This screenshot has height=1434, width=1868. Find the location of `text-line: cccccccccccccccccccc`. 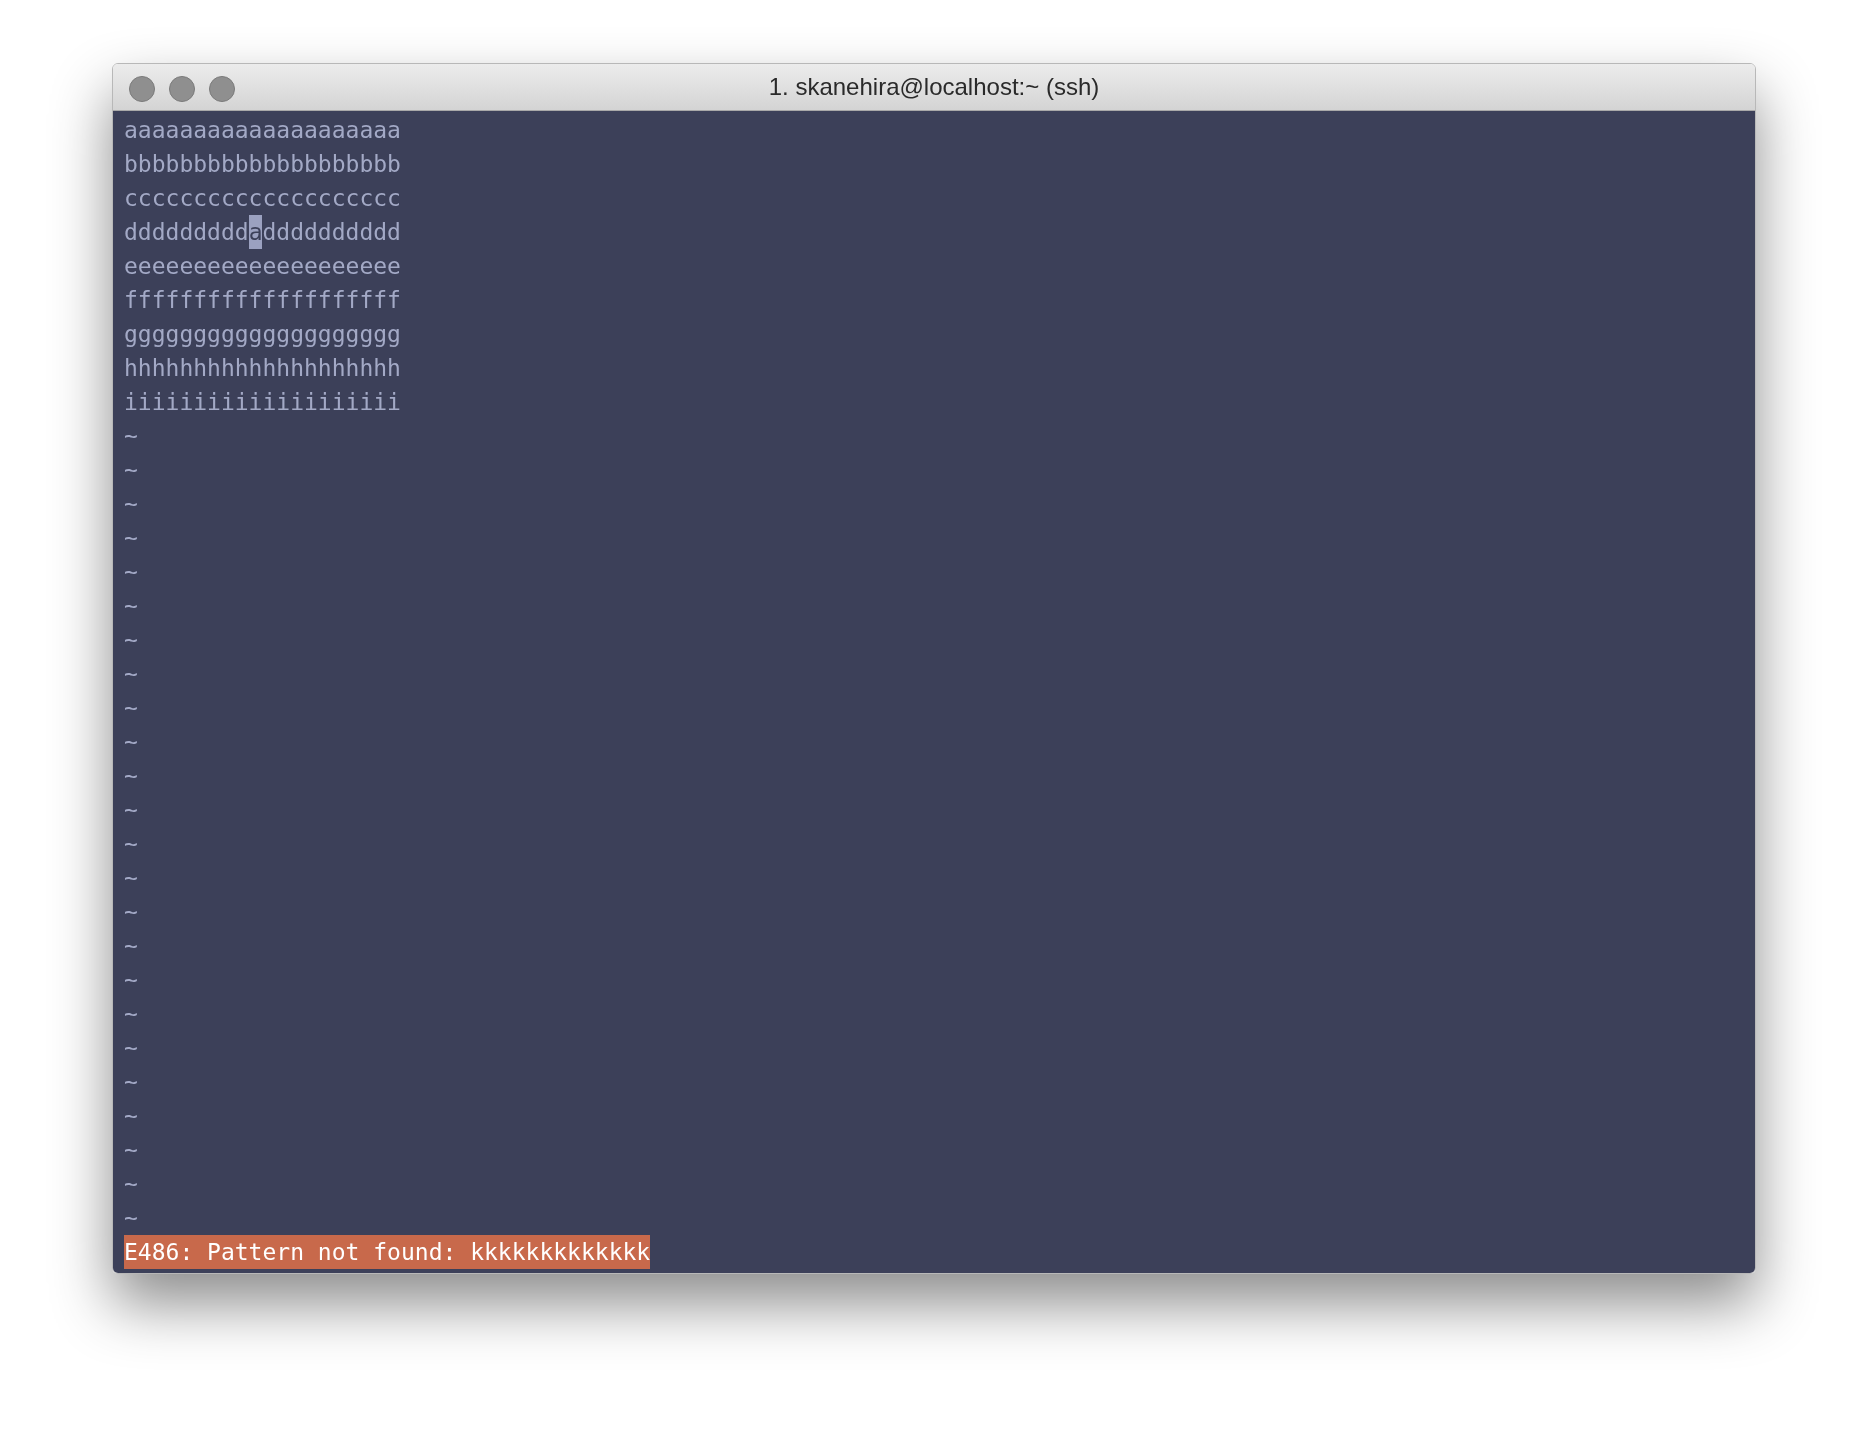

text-line: cccccccccccccccccccc is located at coordinates (262, 198).